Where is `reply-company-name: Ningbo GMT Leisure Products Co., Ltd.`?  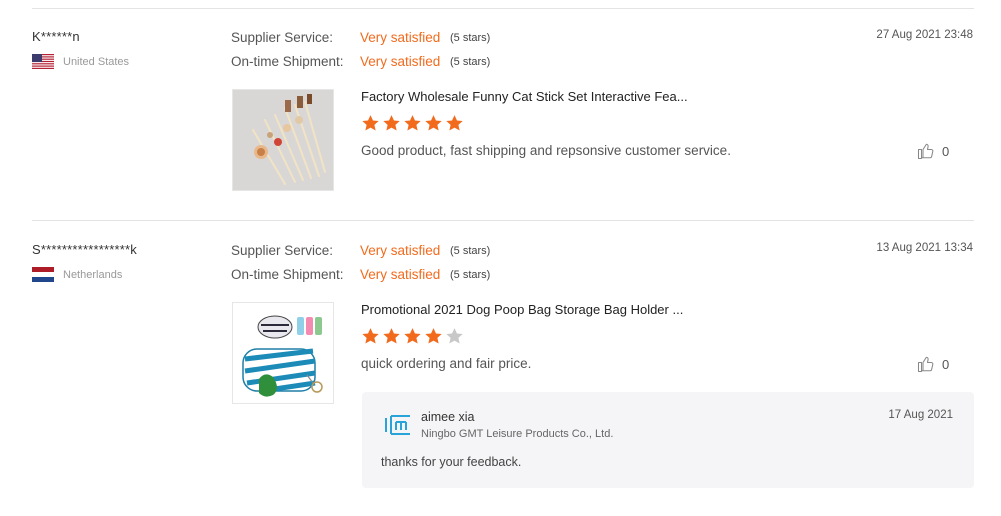
reply-company-name: Ningbo GMT Leisure Products Co., Ltd. is located at coordinates (517, 434).